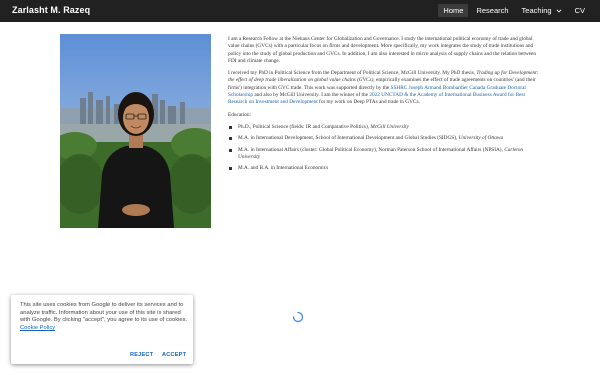 The width and height of the screenshot is (600, 375). Describe the element at coordinates (283, 168) in the screenshot. I see `degree-text: M.A. and B.A. in International Economics` at that location.